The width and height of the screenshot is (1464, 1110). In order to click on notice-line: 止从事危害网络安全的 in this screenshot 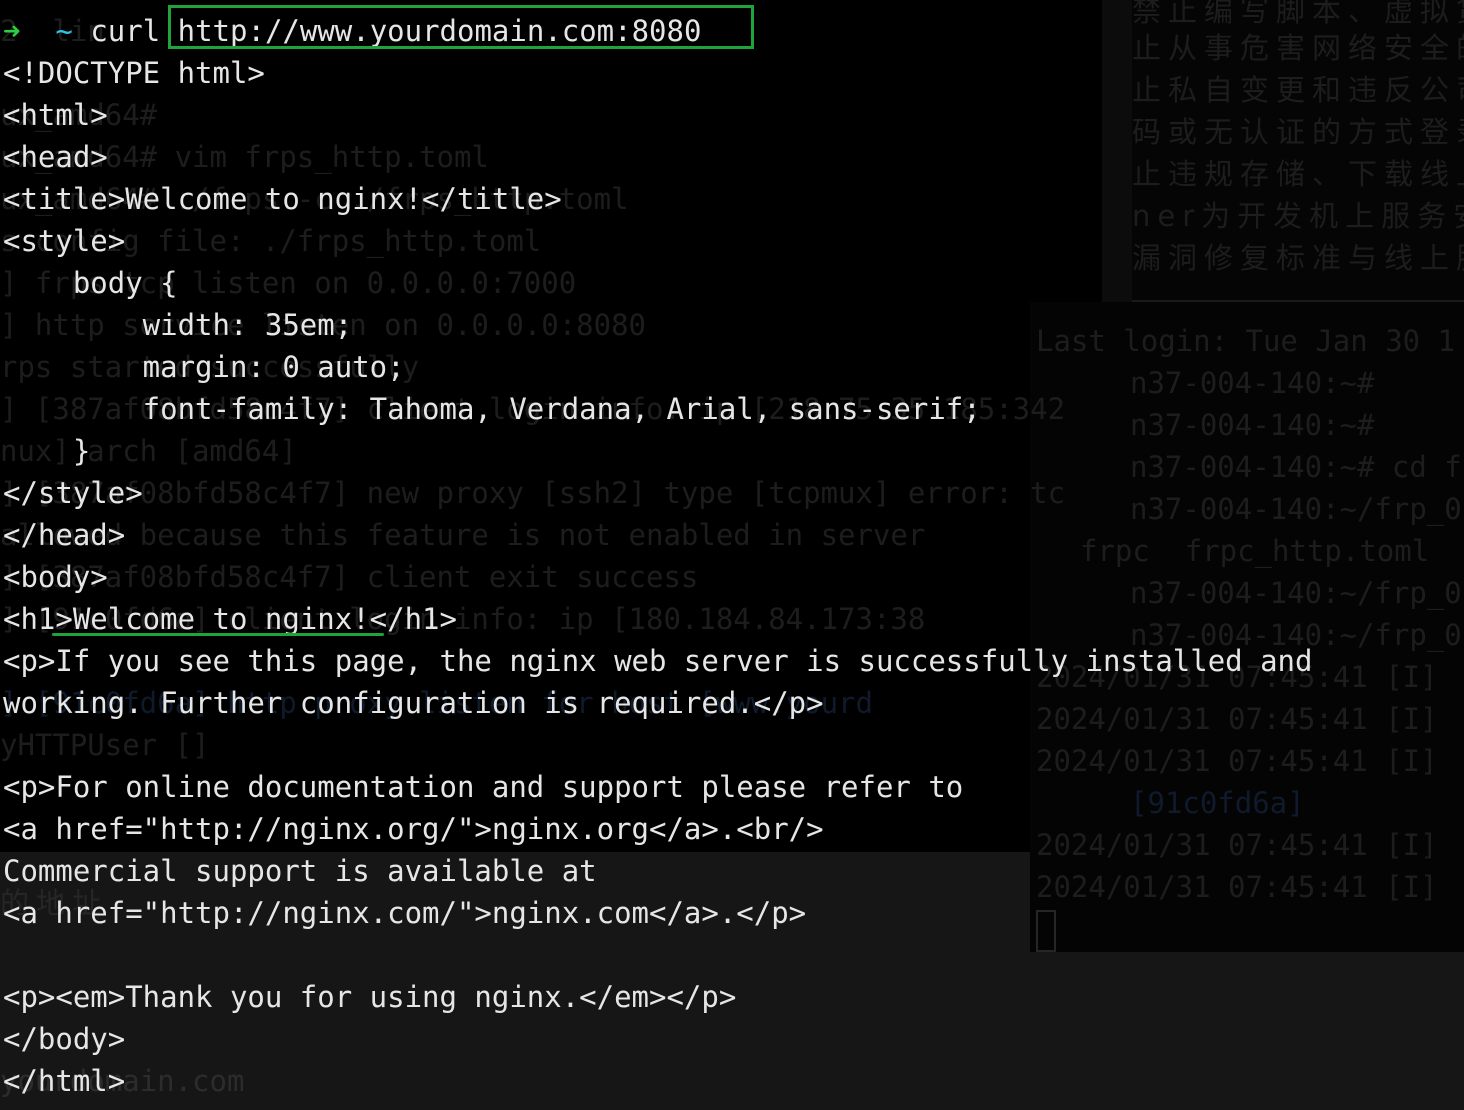, I will do `click(1298, 48)`.